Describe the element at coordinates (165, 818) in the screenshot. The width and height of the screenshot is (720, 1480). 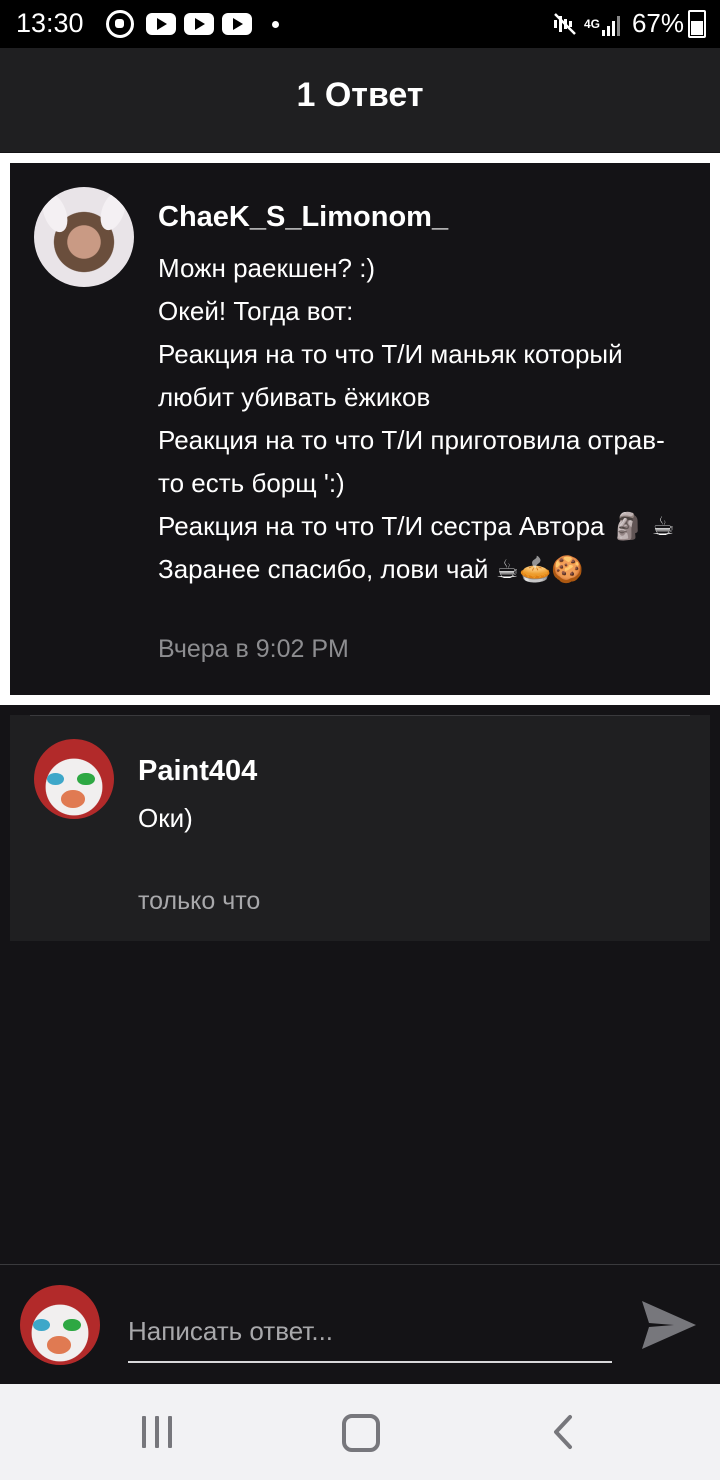
I see `reply-text: Оки)` at that location.